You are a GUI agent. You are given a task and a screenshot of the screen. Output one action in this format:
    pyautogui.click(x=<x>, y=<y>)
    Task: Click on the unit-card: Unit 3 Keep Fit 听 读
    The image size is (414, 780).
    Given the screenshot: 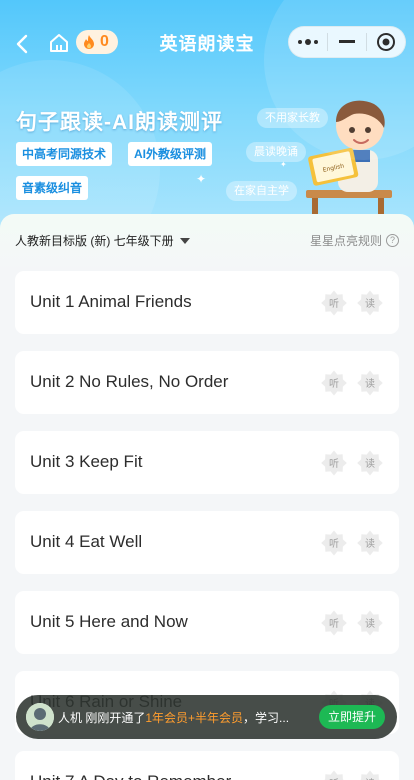 What is the action you would take?
    pyautogui.click(x=207, y=462)
    